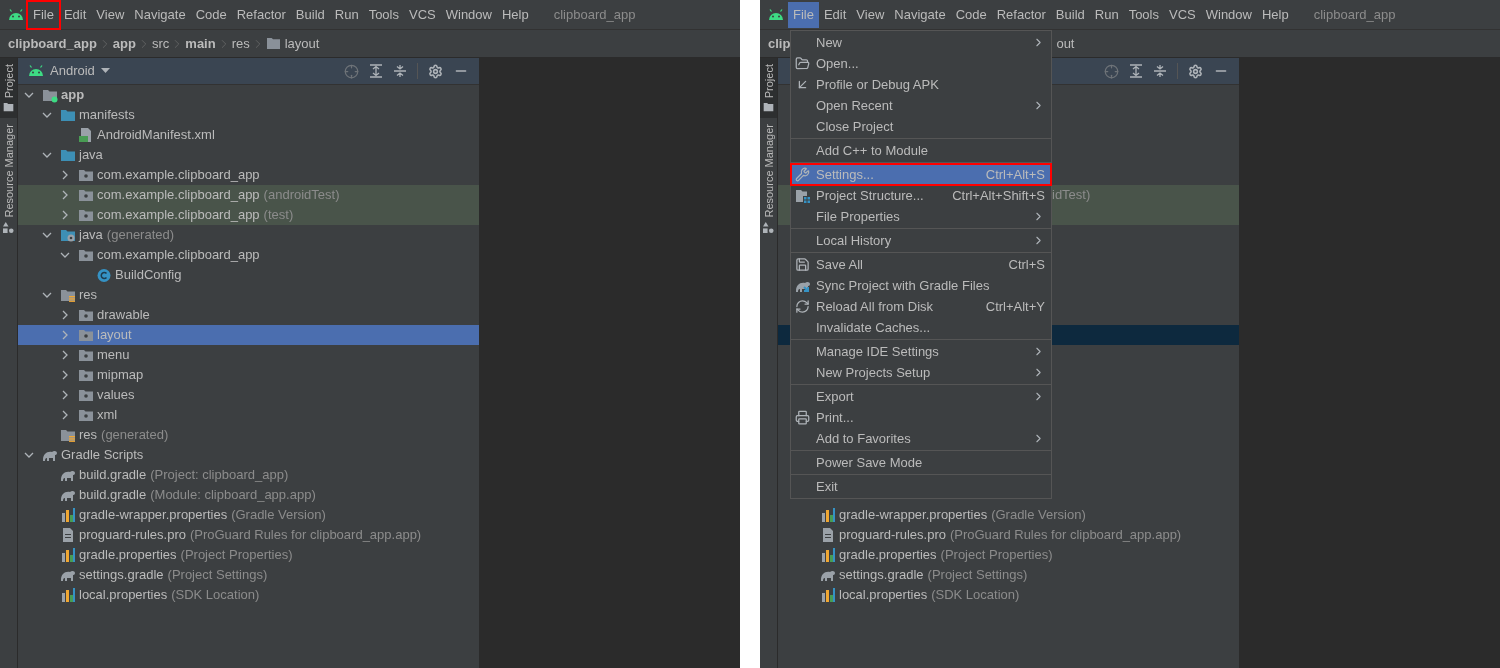 This screenshot has height=668, width=1500. I want to click on tree-row: build.gradle (Module: clipboard_app.app), so click(248, 495).